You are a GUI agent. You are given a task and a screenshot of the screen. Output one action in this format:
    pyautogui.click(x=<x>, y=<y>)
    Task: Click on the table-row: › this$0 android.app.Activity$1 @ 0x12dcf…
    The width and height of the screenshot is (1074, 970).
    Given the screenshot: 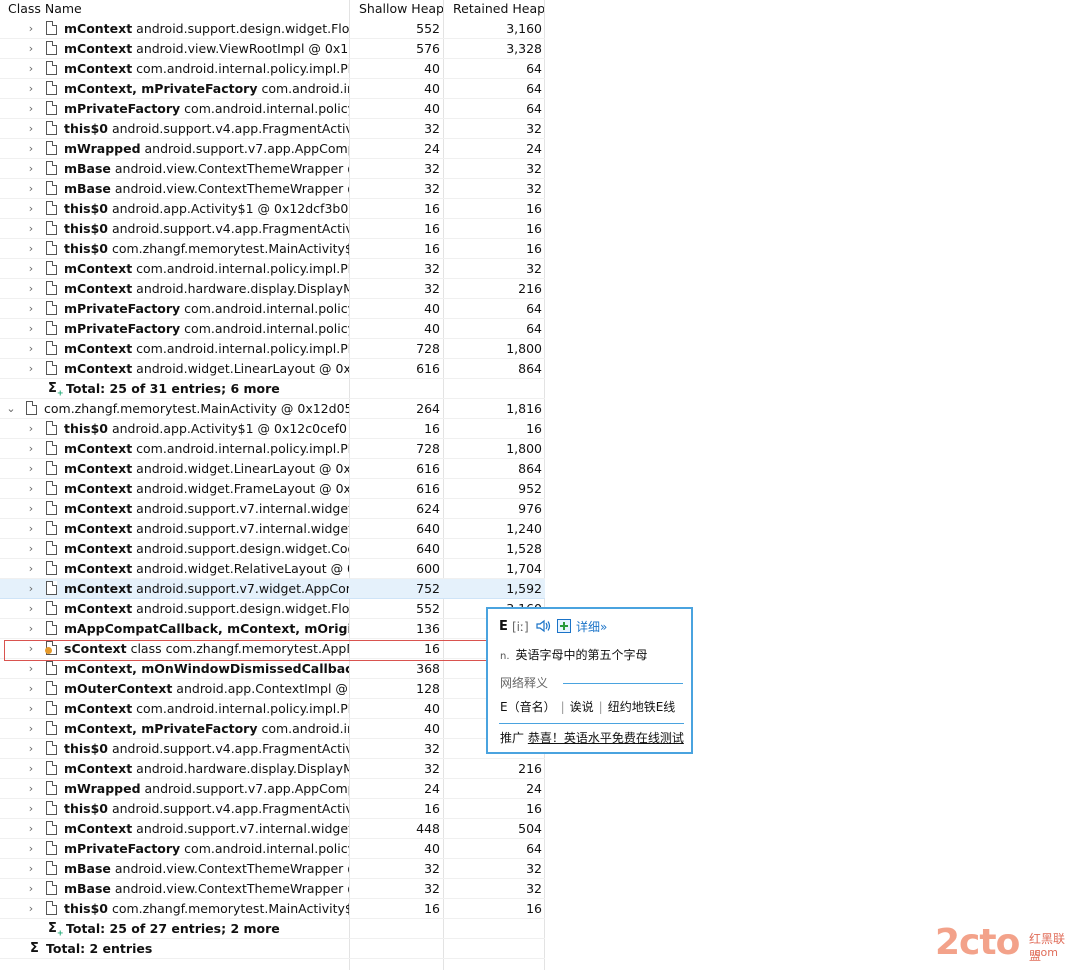 What is the action you would take?
    pyautogui.click(x=272, y=209)
    